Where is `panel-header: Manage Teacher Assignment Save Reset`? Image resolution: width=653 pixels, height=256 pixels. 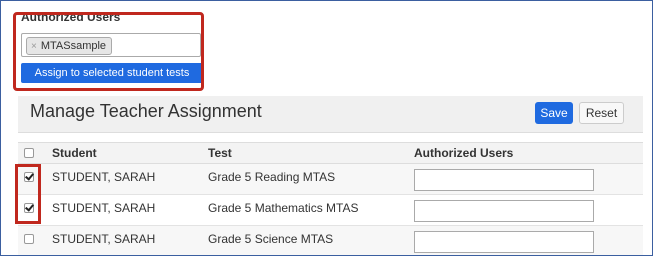
panel-header: Manage Teacher Assignment Save Reset is located at coordinates (330, 114).